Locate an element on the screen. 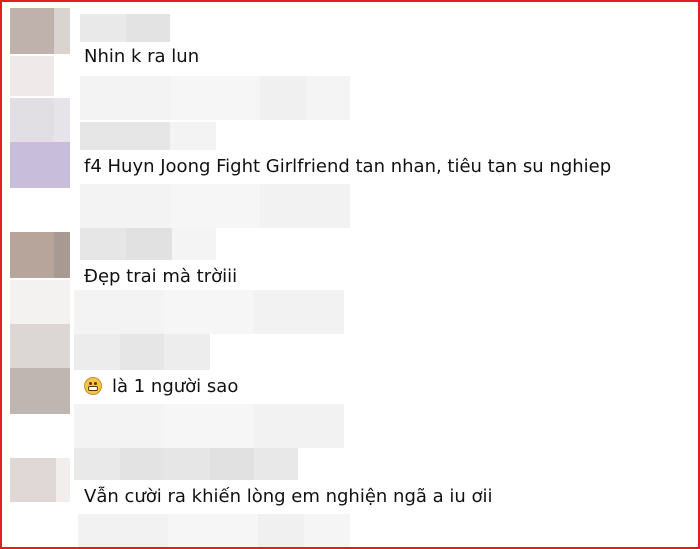 Image resolution: width=700 pixels, height=549 pixels. comment-text: là 1 người sao is located at coordinates (161, 386).